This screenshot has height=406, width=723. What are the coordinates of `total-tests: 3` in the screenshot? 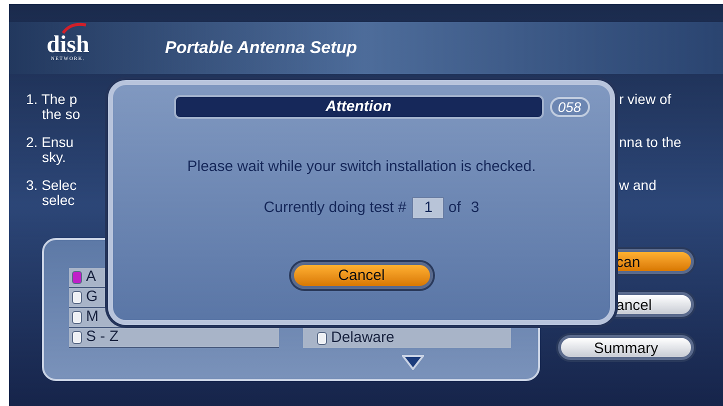 It's located at (475, 208).